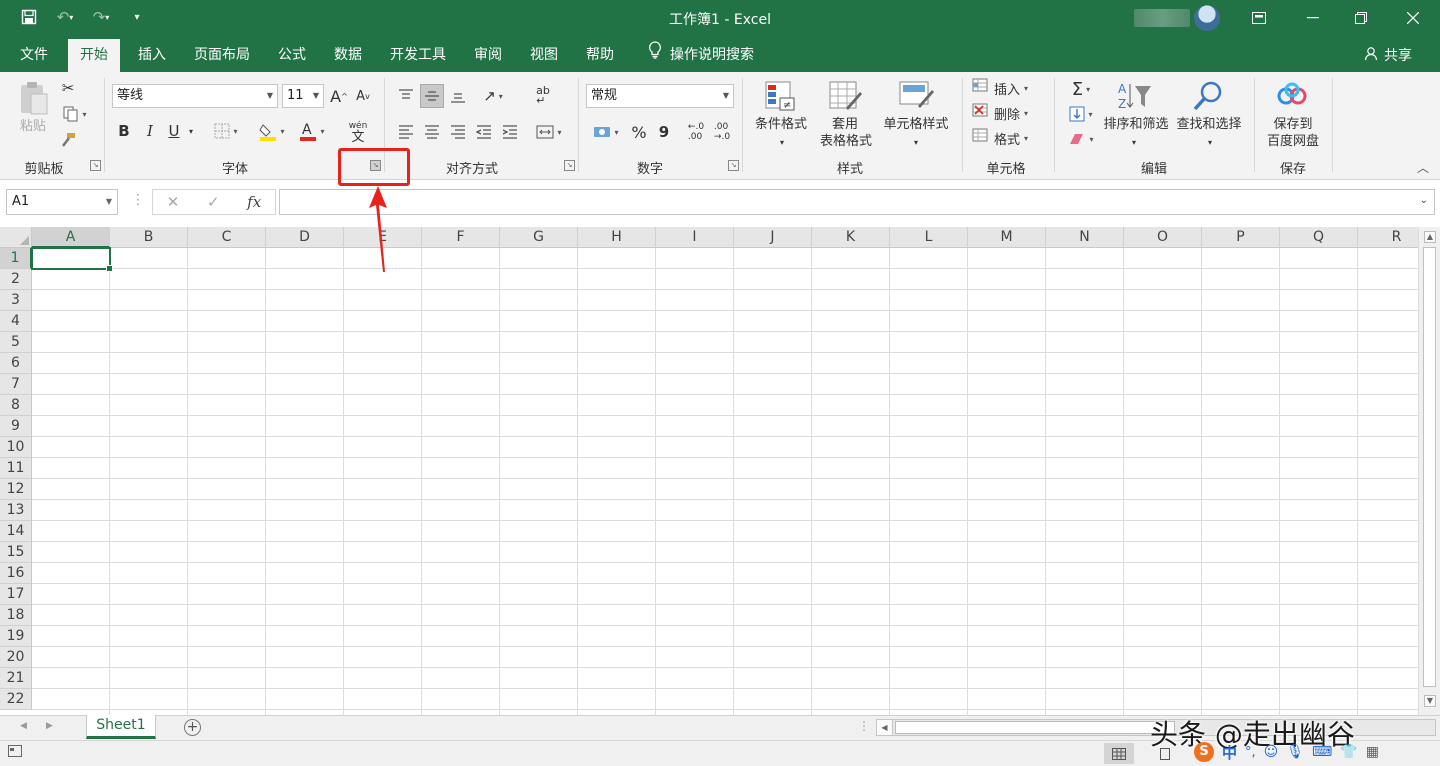 This screenshot has width=1440, height=766. I want to click on scroll-thumb, so click(1035, 727).